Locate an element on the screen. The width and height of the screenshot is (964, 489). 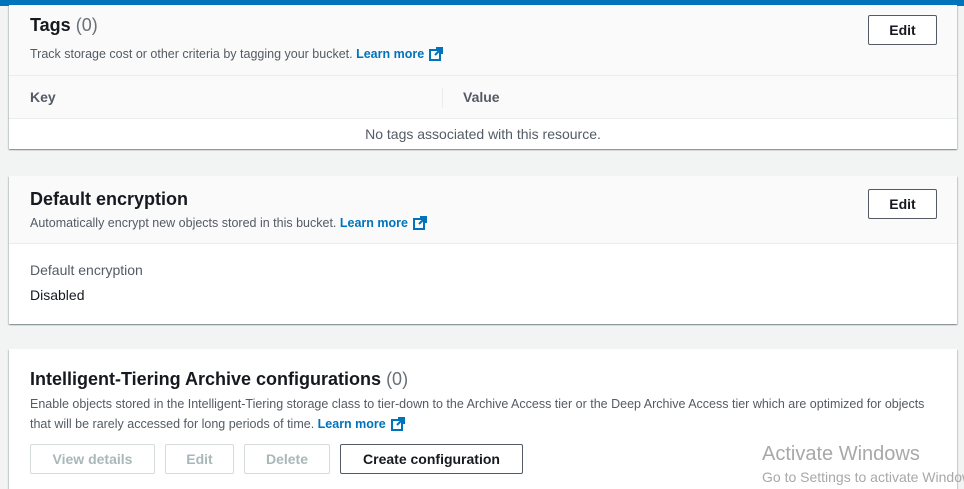
tiering-learn-more-link: Learn more is located at coordinates (352, 424).